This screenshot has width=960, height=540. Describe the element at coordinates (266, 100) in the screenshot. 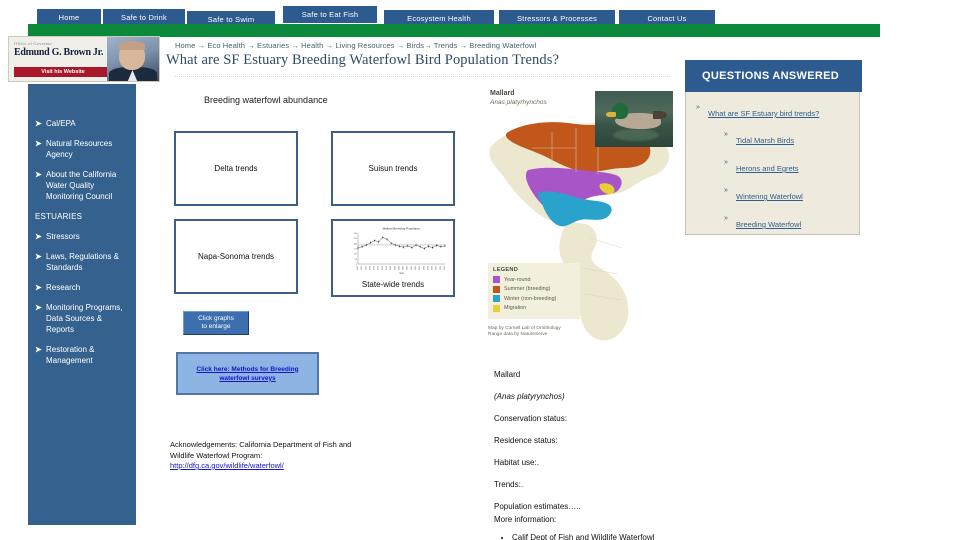

I see `abundance-section-label: Breeding waterfowl abundance` at that location.